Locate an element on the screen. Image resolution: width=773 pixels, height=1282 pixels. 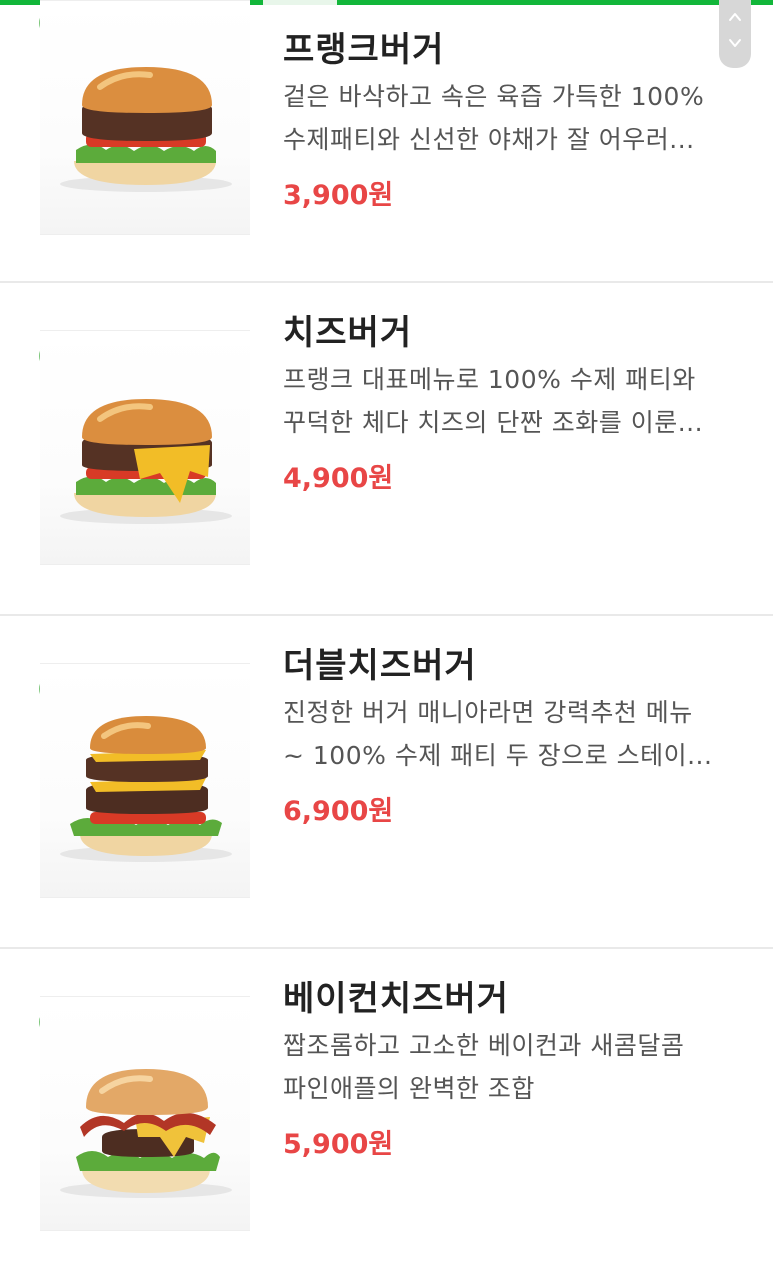
bacon-cheeseburger-photo is located at coordinates (145, 1113).